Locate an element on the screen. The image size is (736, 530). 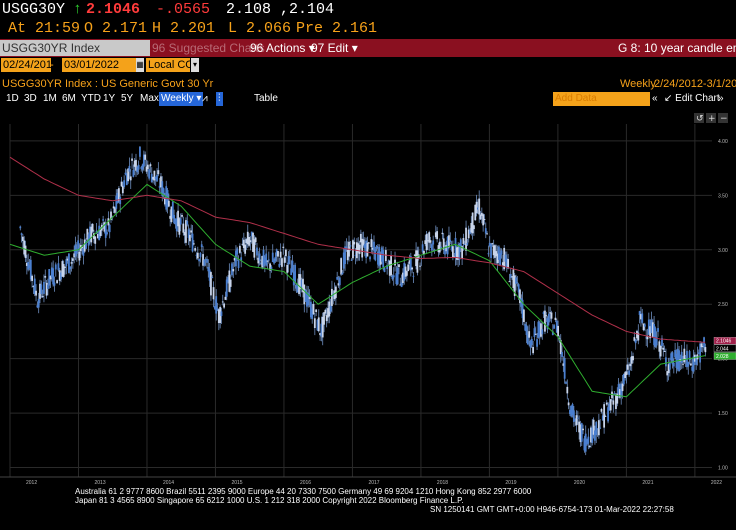
tab-1y: 1Y is located at coordinates (109, 99).